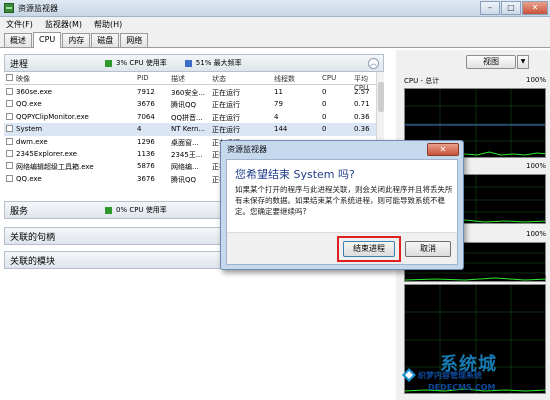 The image size is (550, 400). What do you see at coordinates (23, 79) in the screenshot?
I see `col-image: 映像` at bounding box center [23, 79].